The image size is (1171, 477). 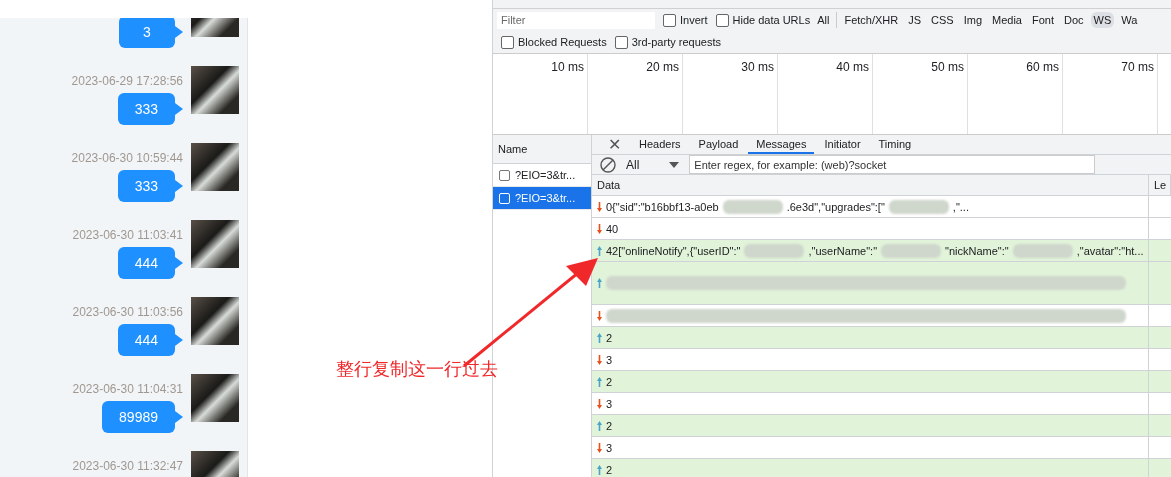 I want to click on name-column-header: Name, so click(x=542, y=149).